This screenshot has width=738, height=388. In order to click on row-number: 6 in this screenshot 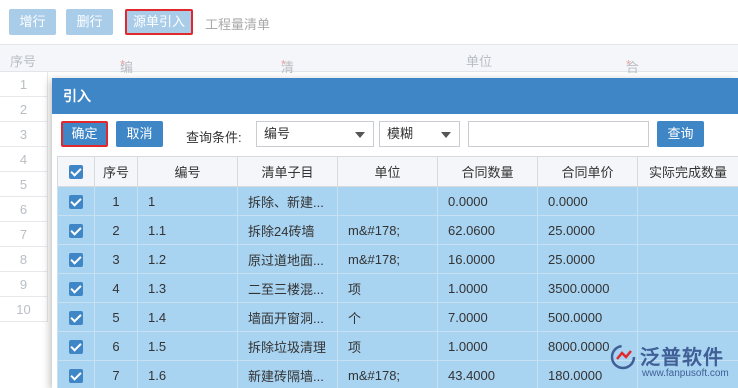, I will do `click(24, 209)`.